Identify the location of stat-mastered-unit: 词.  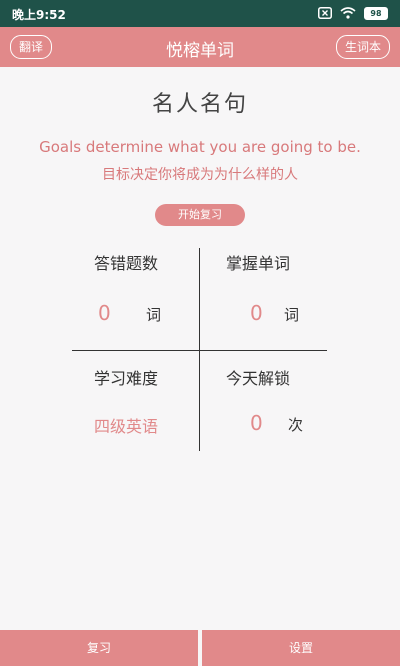
(292, 315).